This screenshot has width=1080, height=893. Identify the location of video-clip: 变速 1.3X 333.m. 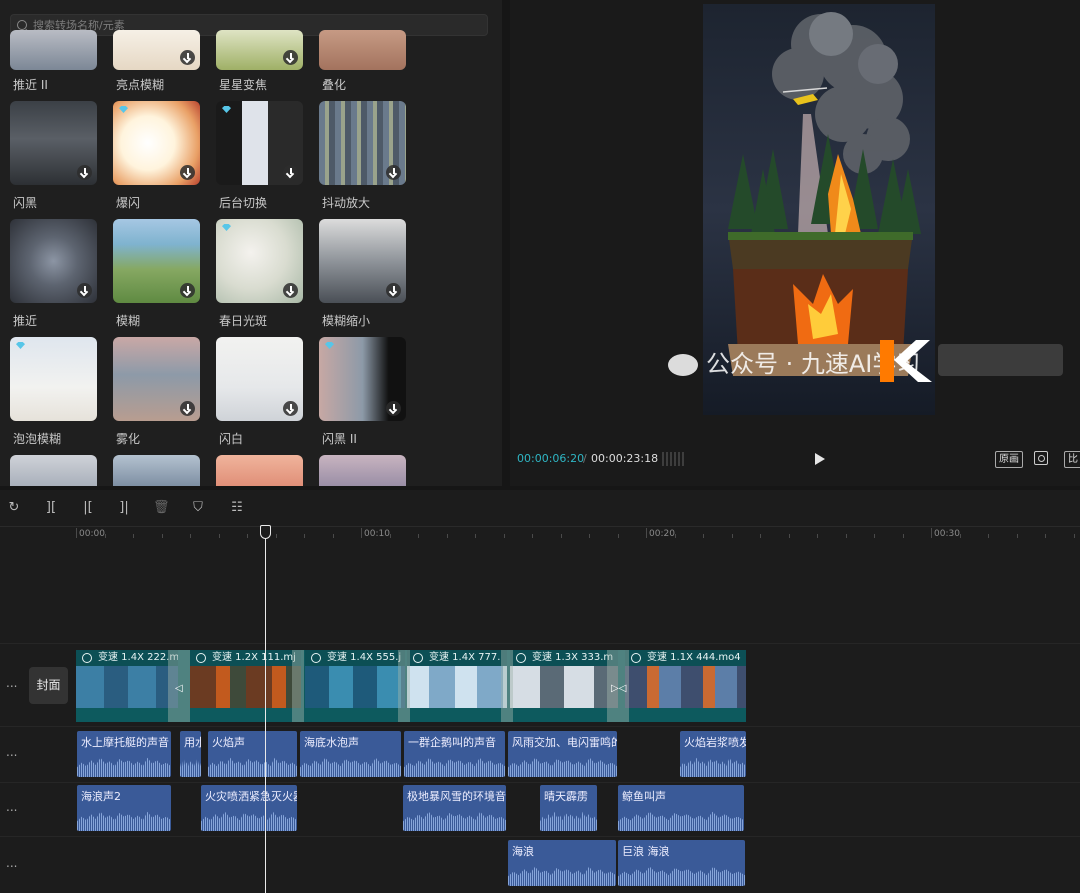
(564, 680).